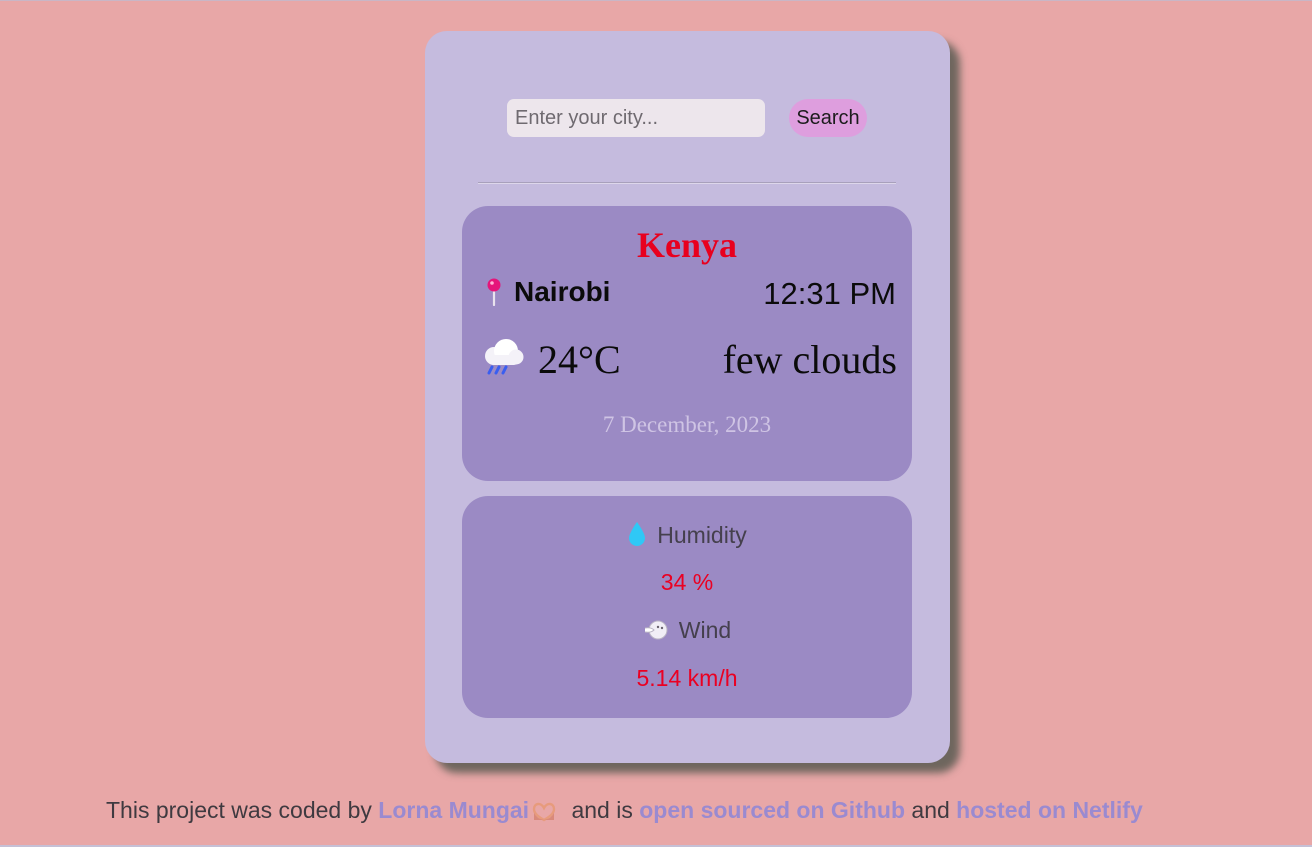 This screenshot has width=1312, height=847. What do you see at coordinates (494, 292) in the screenshot?
I see `pushpin-icon` at bounding box center [494, 292].